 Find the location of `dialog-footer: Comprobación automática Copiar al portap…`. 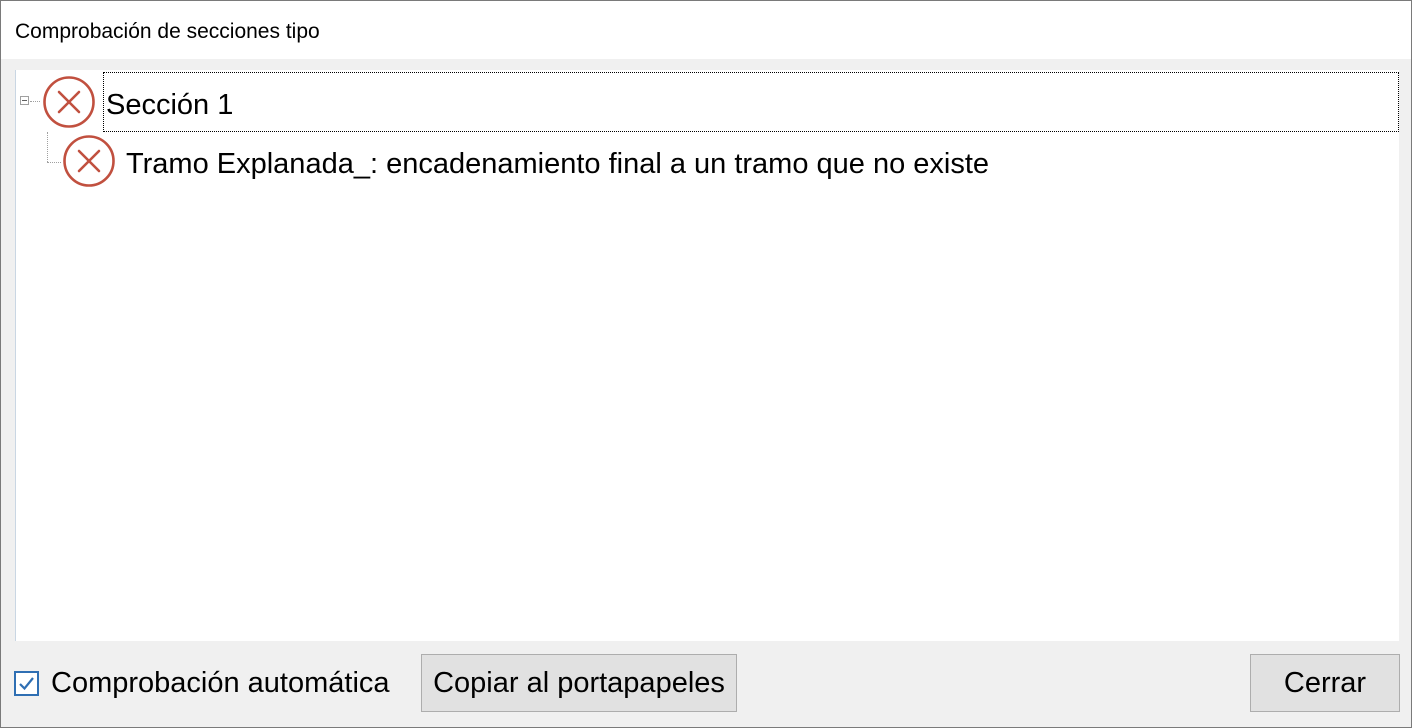

dialog-footer: Comprobación automática Copiar al portap… is located at coordinates (706, 685).